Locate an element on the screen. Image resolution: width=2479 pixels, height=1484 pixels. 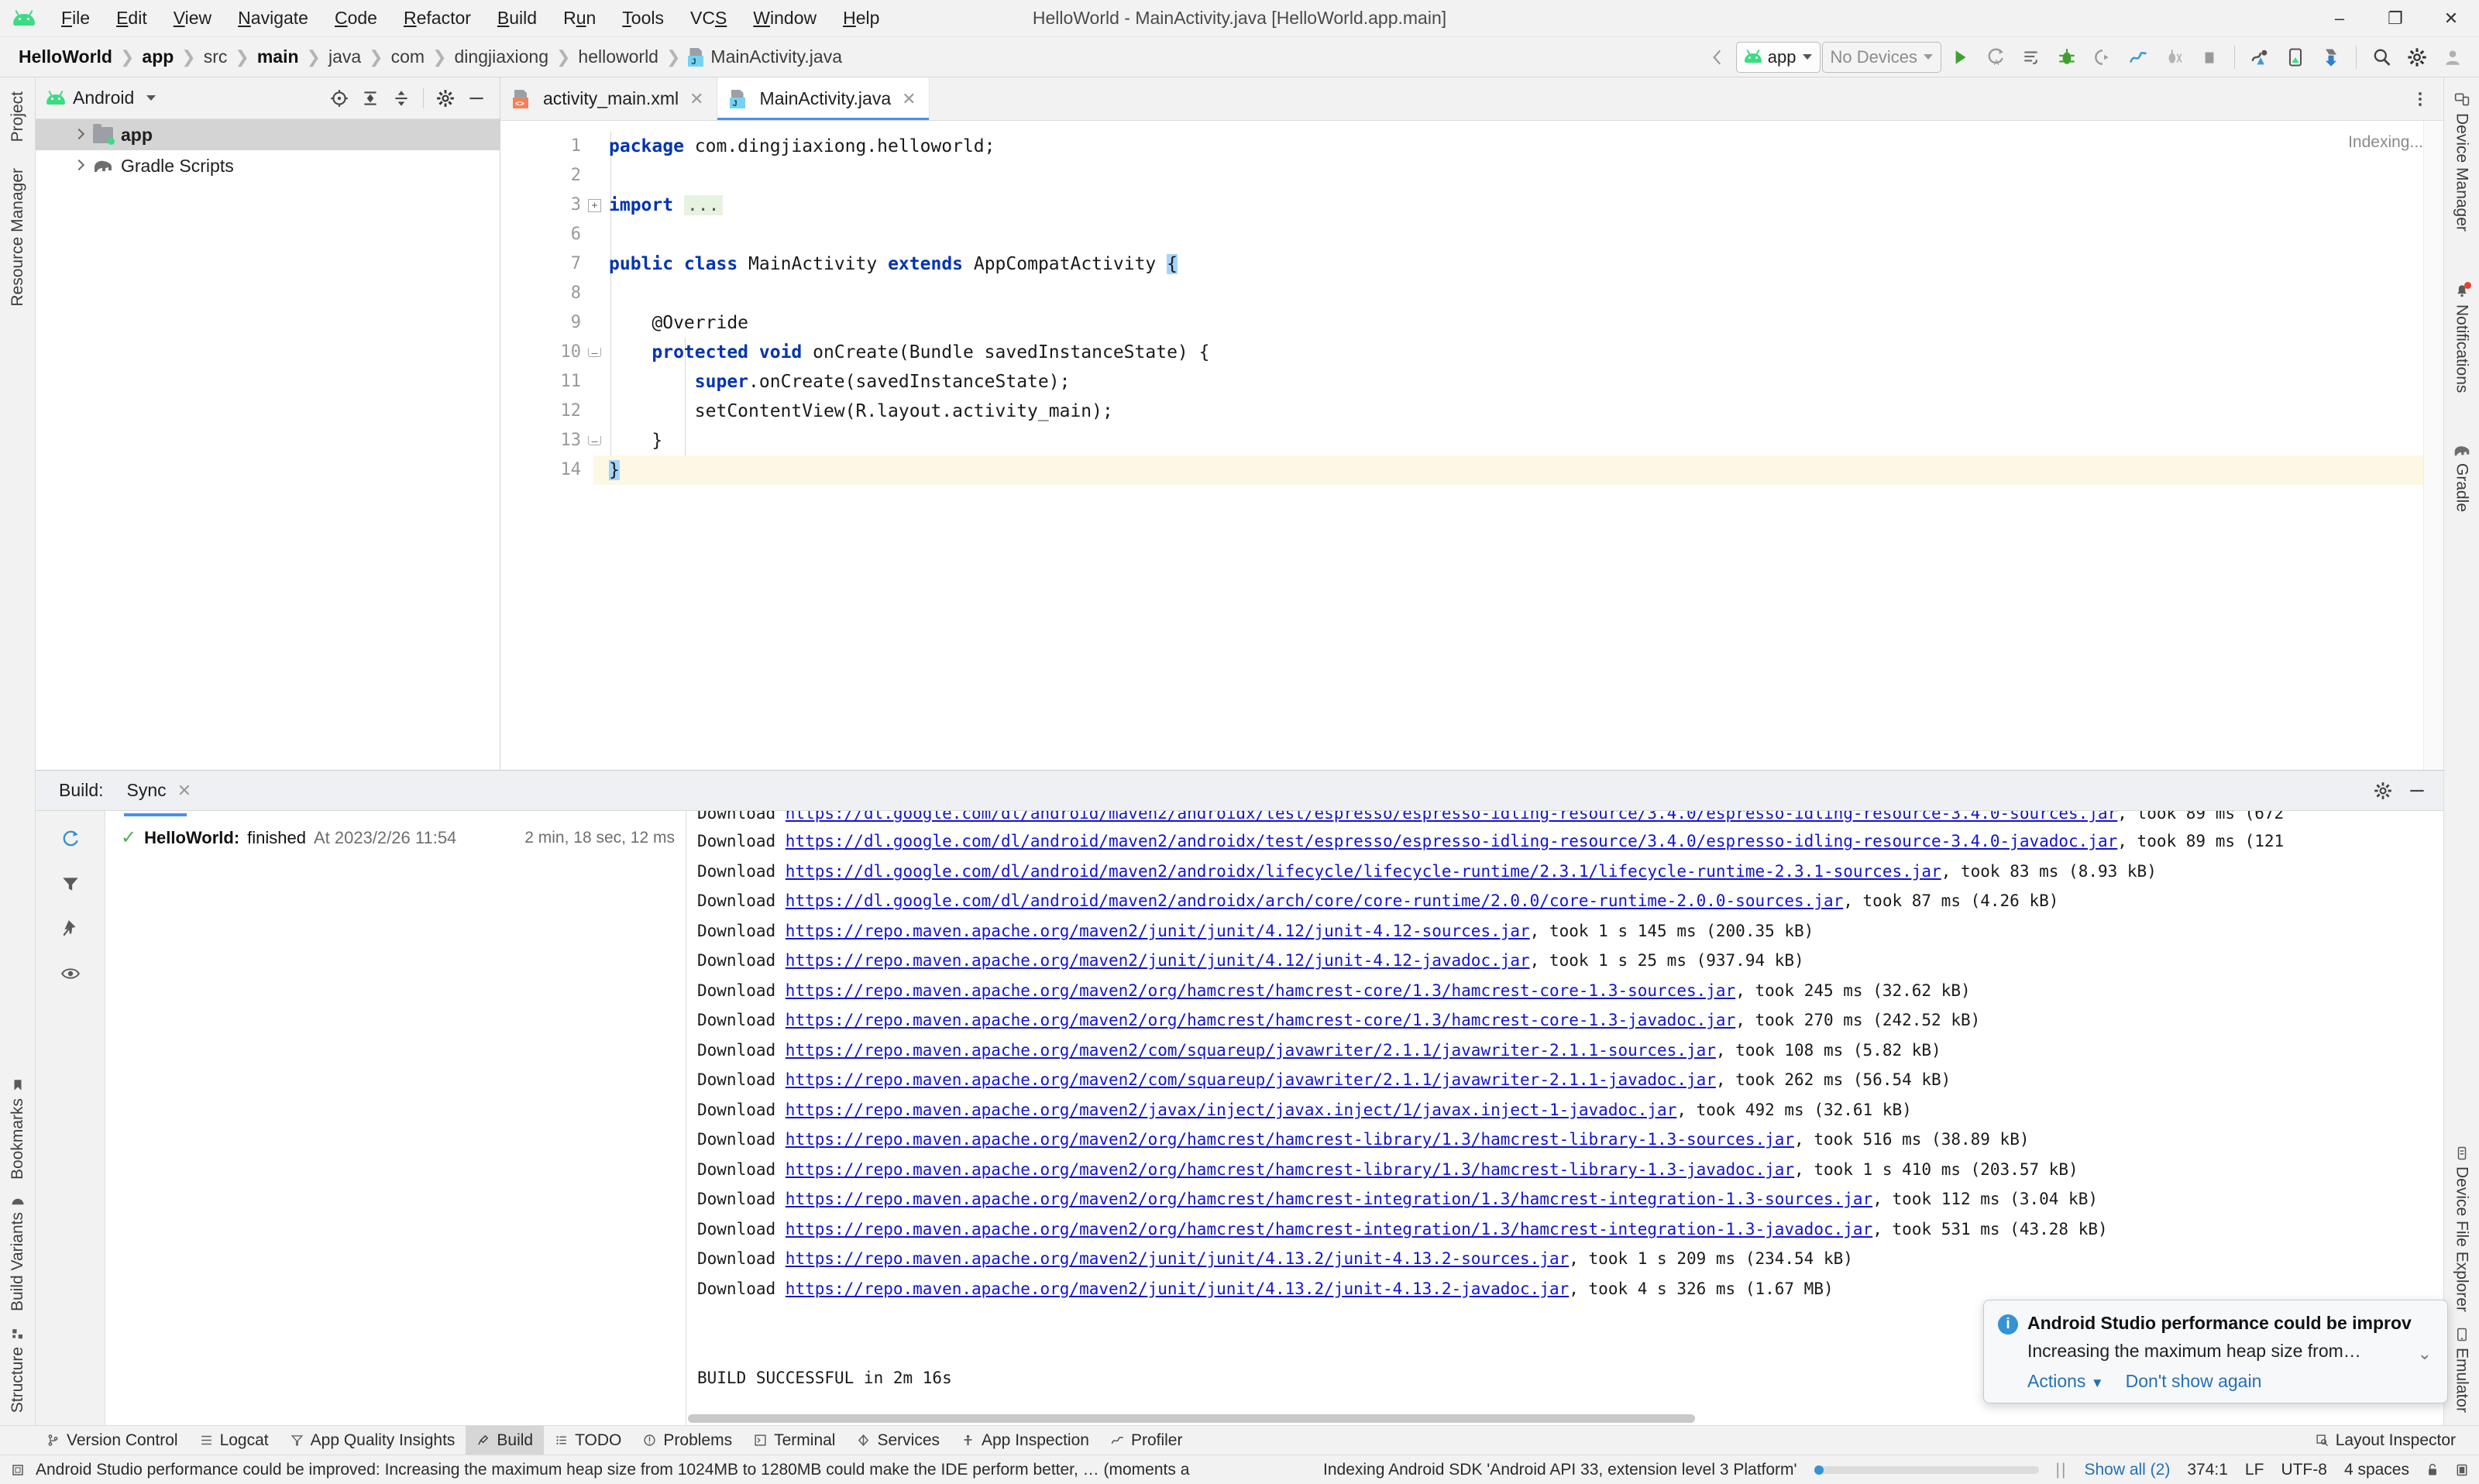
sidebar-item-structure: Structure is located at coordinates (18, 1369).